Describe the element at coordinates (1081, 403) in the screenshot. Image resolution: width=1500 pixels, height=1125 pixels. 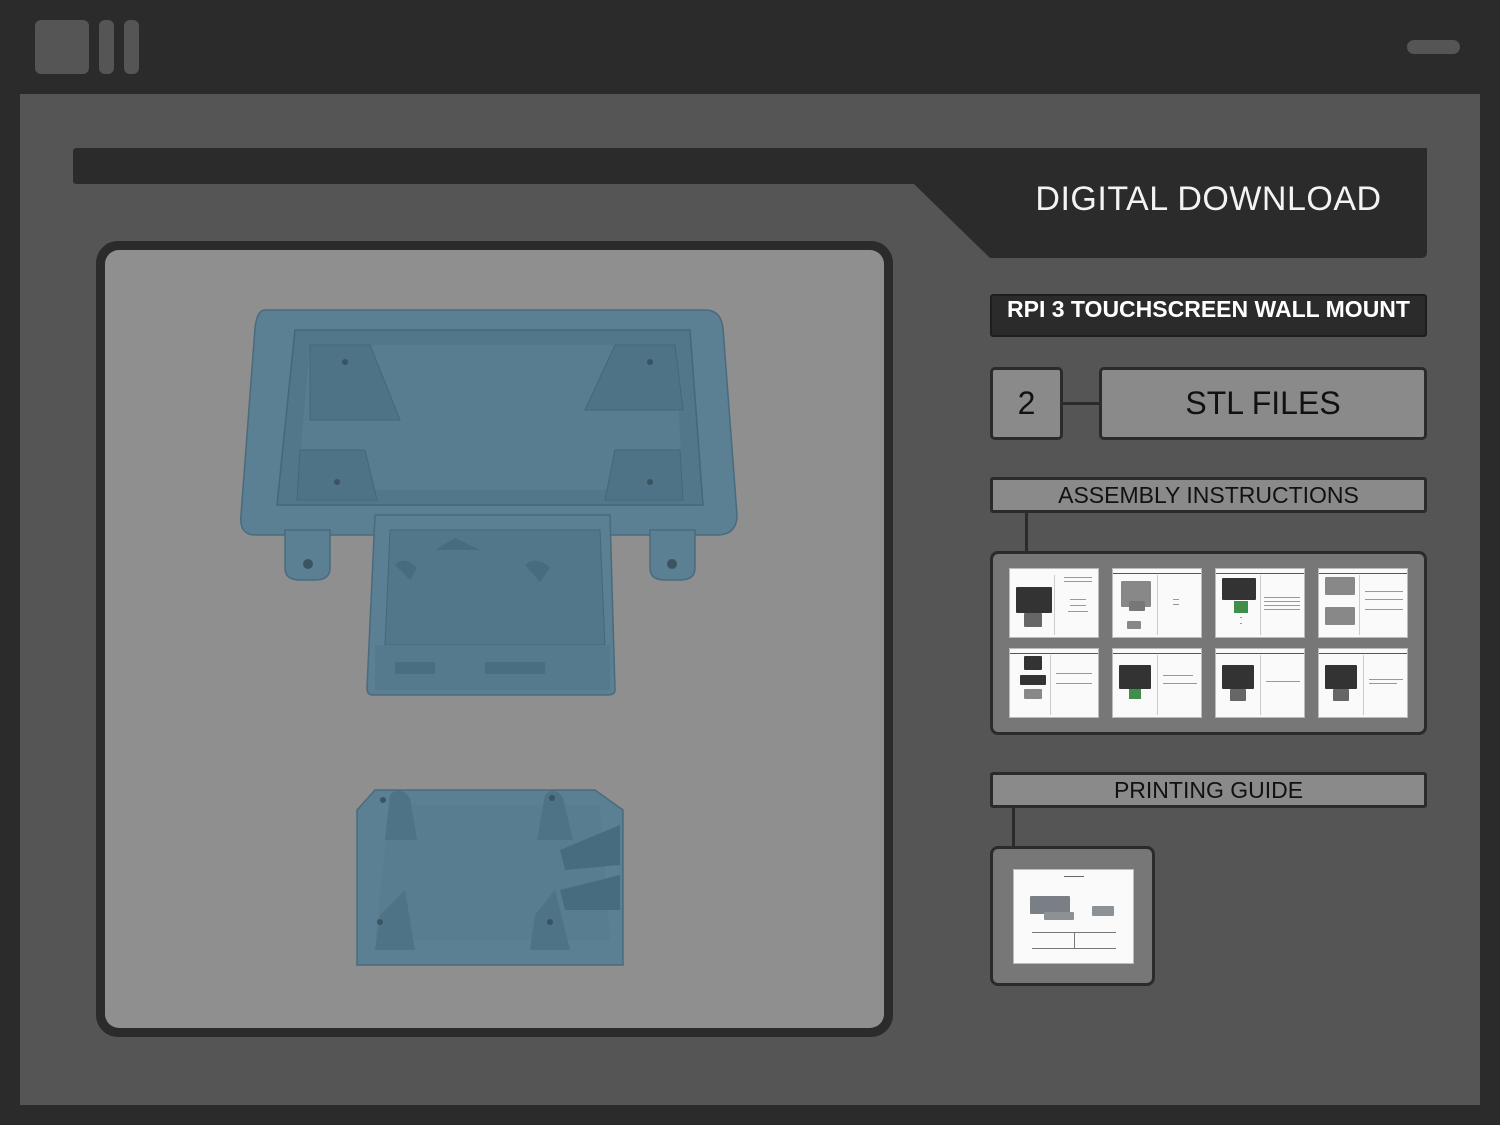
I see `connector-line` at that location.